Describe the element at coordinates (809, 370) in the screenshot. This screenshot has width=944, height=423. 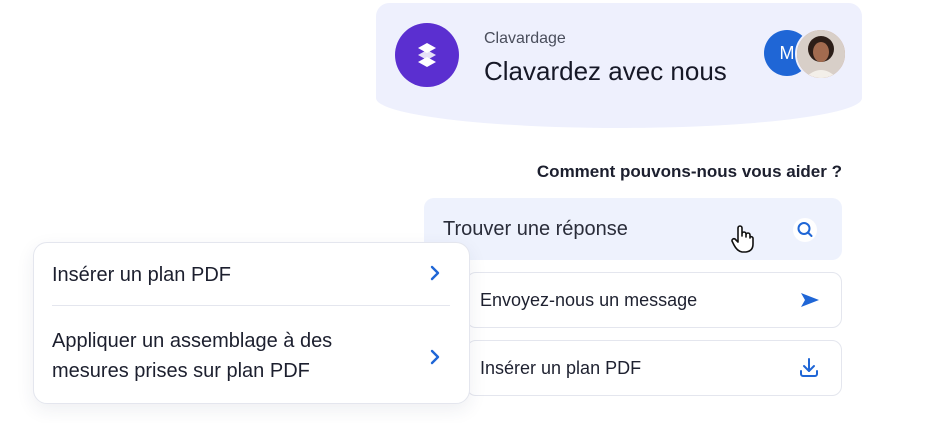
I see `download-icon` at that location.